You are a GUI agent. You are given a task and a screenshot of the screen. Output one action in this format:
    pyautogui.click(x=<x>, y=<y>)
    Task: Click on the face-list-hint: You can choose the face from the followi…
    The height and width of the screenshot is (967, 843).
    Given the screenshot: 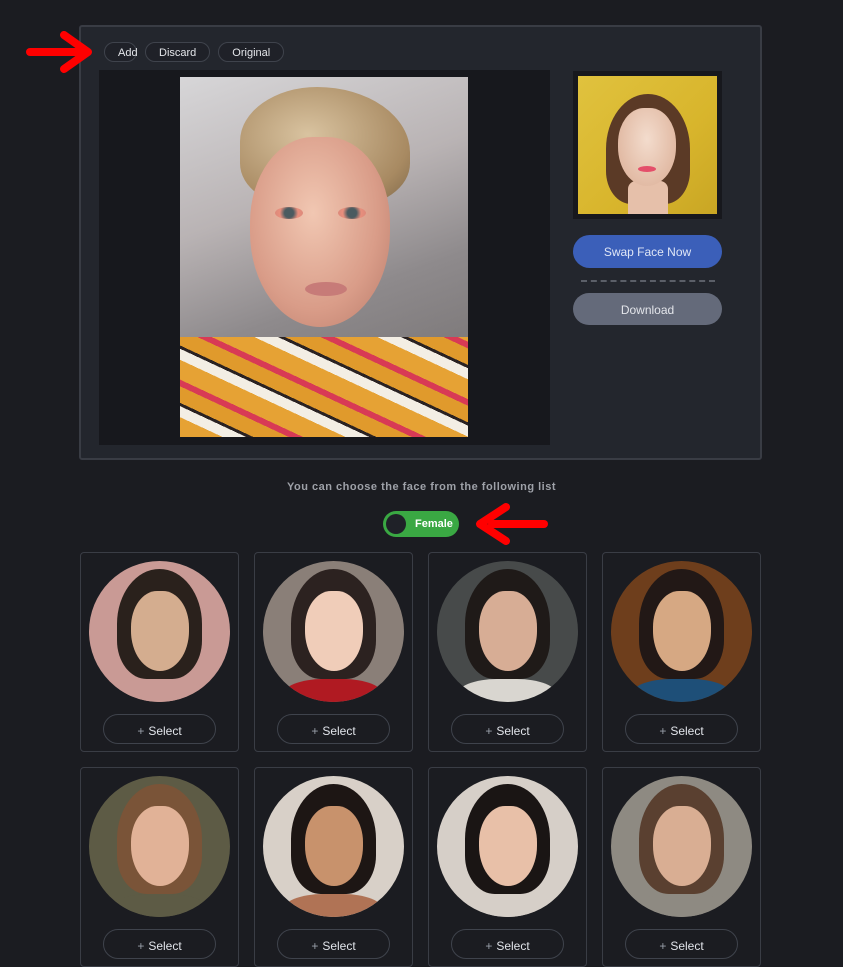 What is the action you would take?
    pyautogui.click(x=421, y=487)
    